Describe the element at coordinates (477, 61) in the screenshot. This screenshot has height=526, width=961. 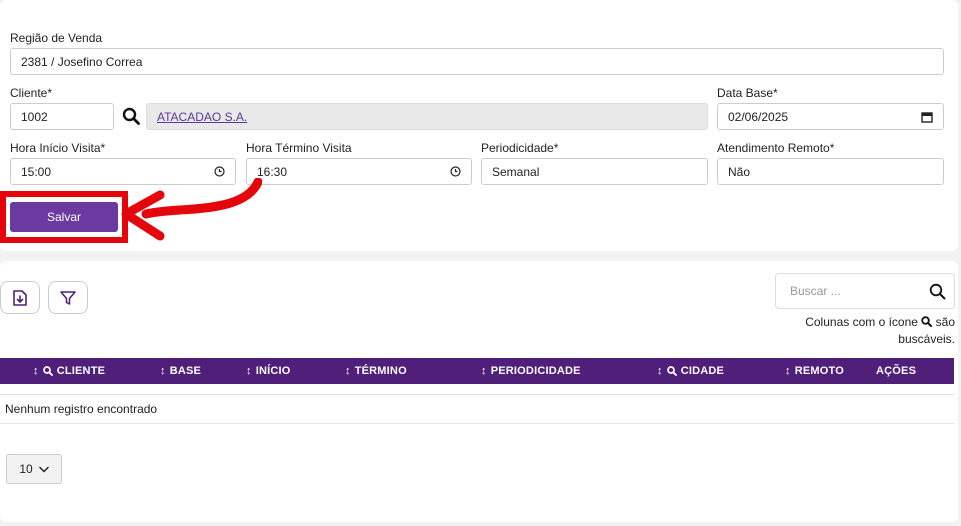
I see `regiao-field: 2381 / Josefino Correa` at that location.